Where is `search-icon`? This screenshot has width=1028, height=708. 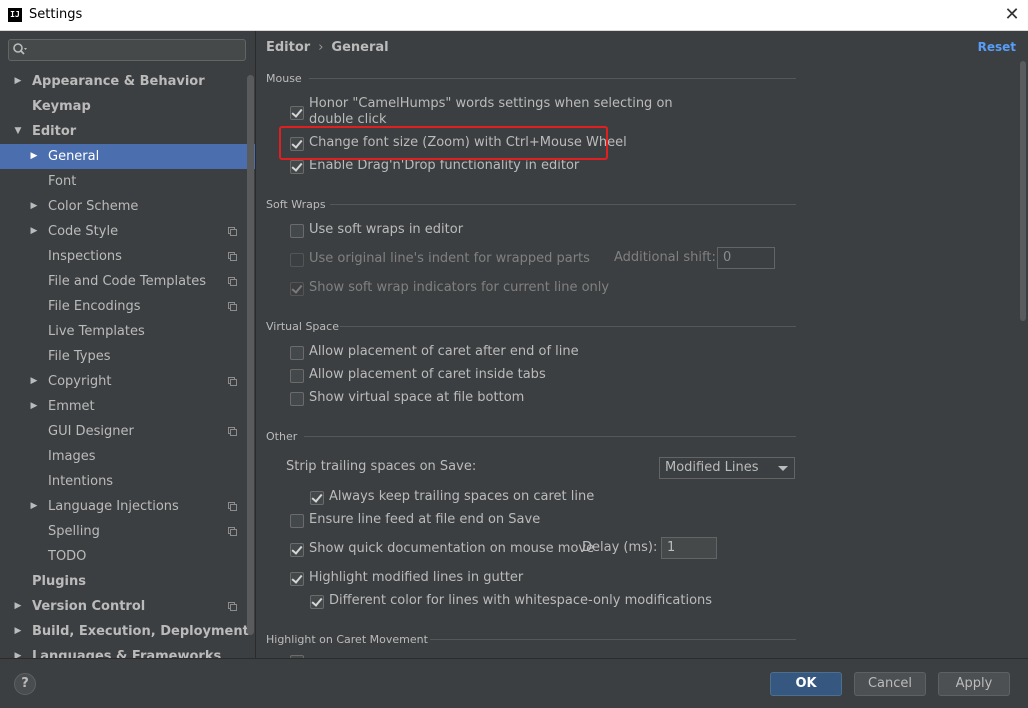
search-icon is located at coordinates (20, 50).